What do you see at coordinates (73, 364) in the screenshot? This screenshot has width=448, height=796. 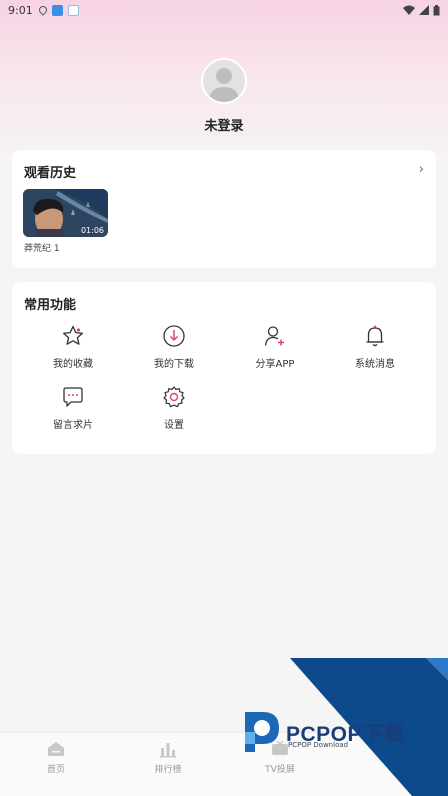 I see `favorites-label: 我的收藏` at bounding box center [73, 364].